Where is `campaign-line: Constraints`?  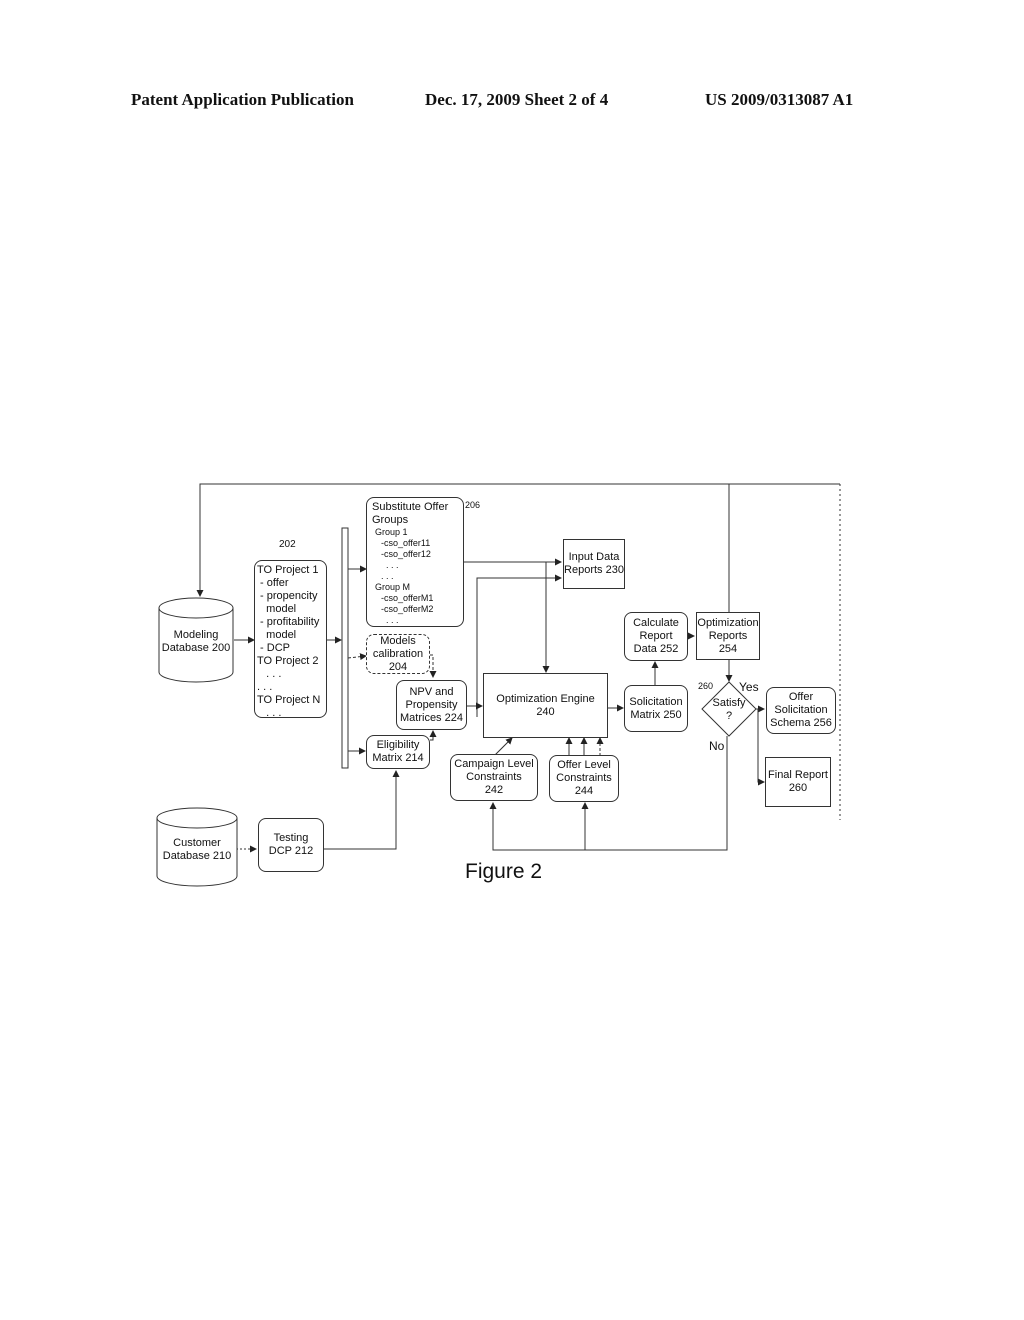
campaign-line: Constraints is located at coordinates (494, 777).